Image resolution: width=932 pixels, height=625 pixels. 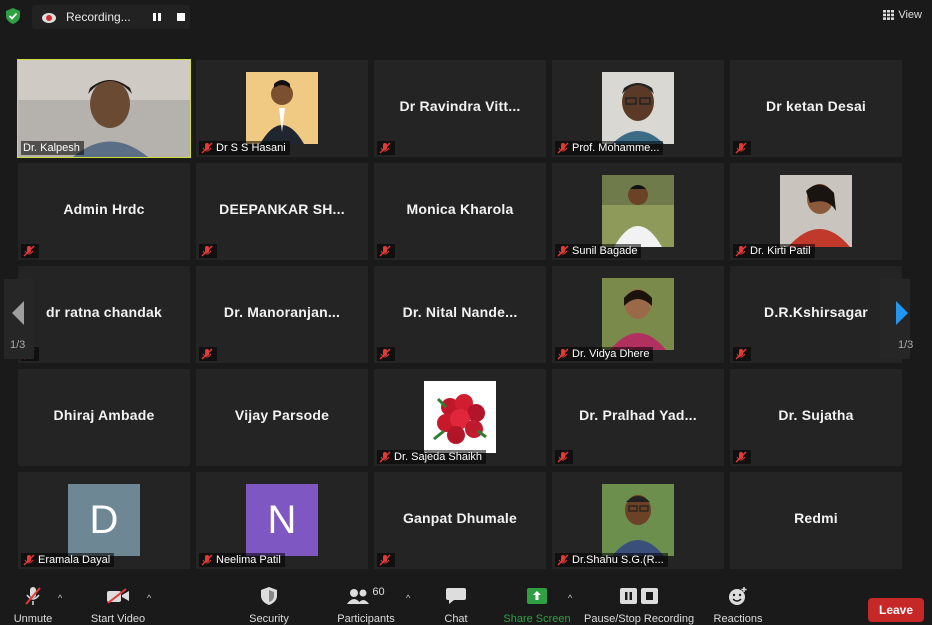 What do you see at coordinates (460, 417) in the screenshot?
I see `participant-tile: Dr. Sajeda Shaikh` at bounding box center [460, 417].